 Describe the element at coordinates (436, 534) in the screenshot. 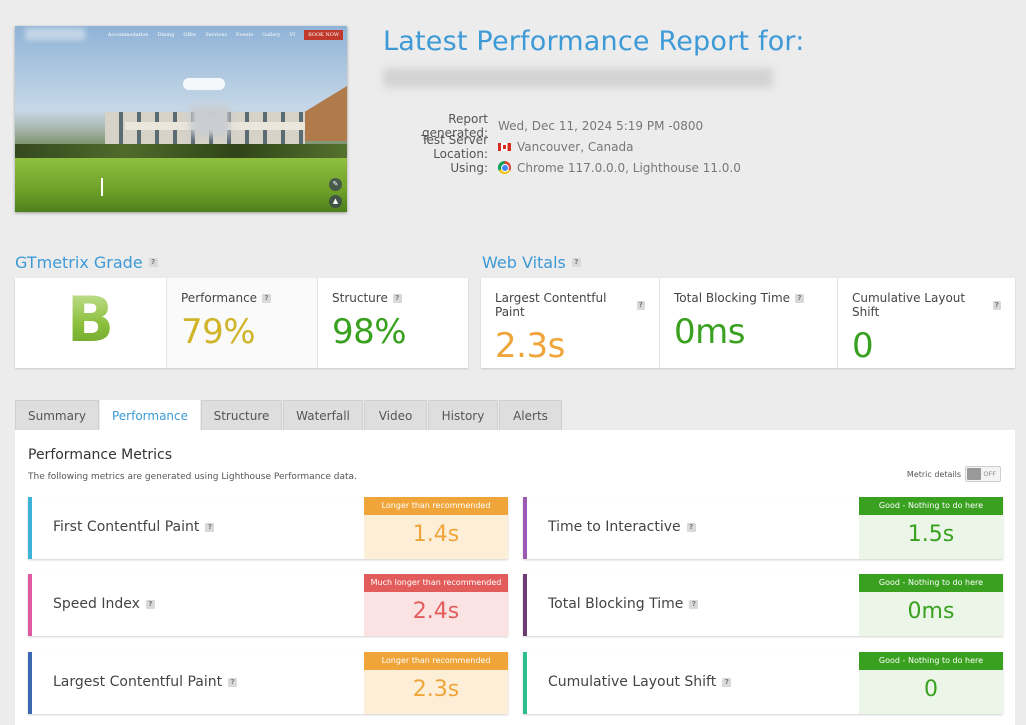

I see `metric-value: 1.4s` at that location.